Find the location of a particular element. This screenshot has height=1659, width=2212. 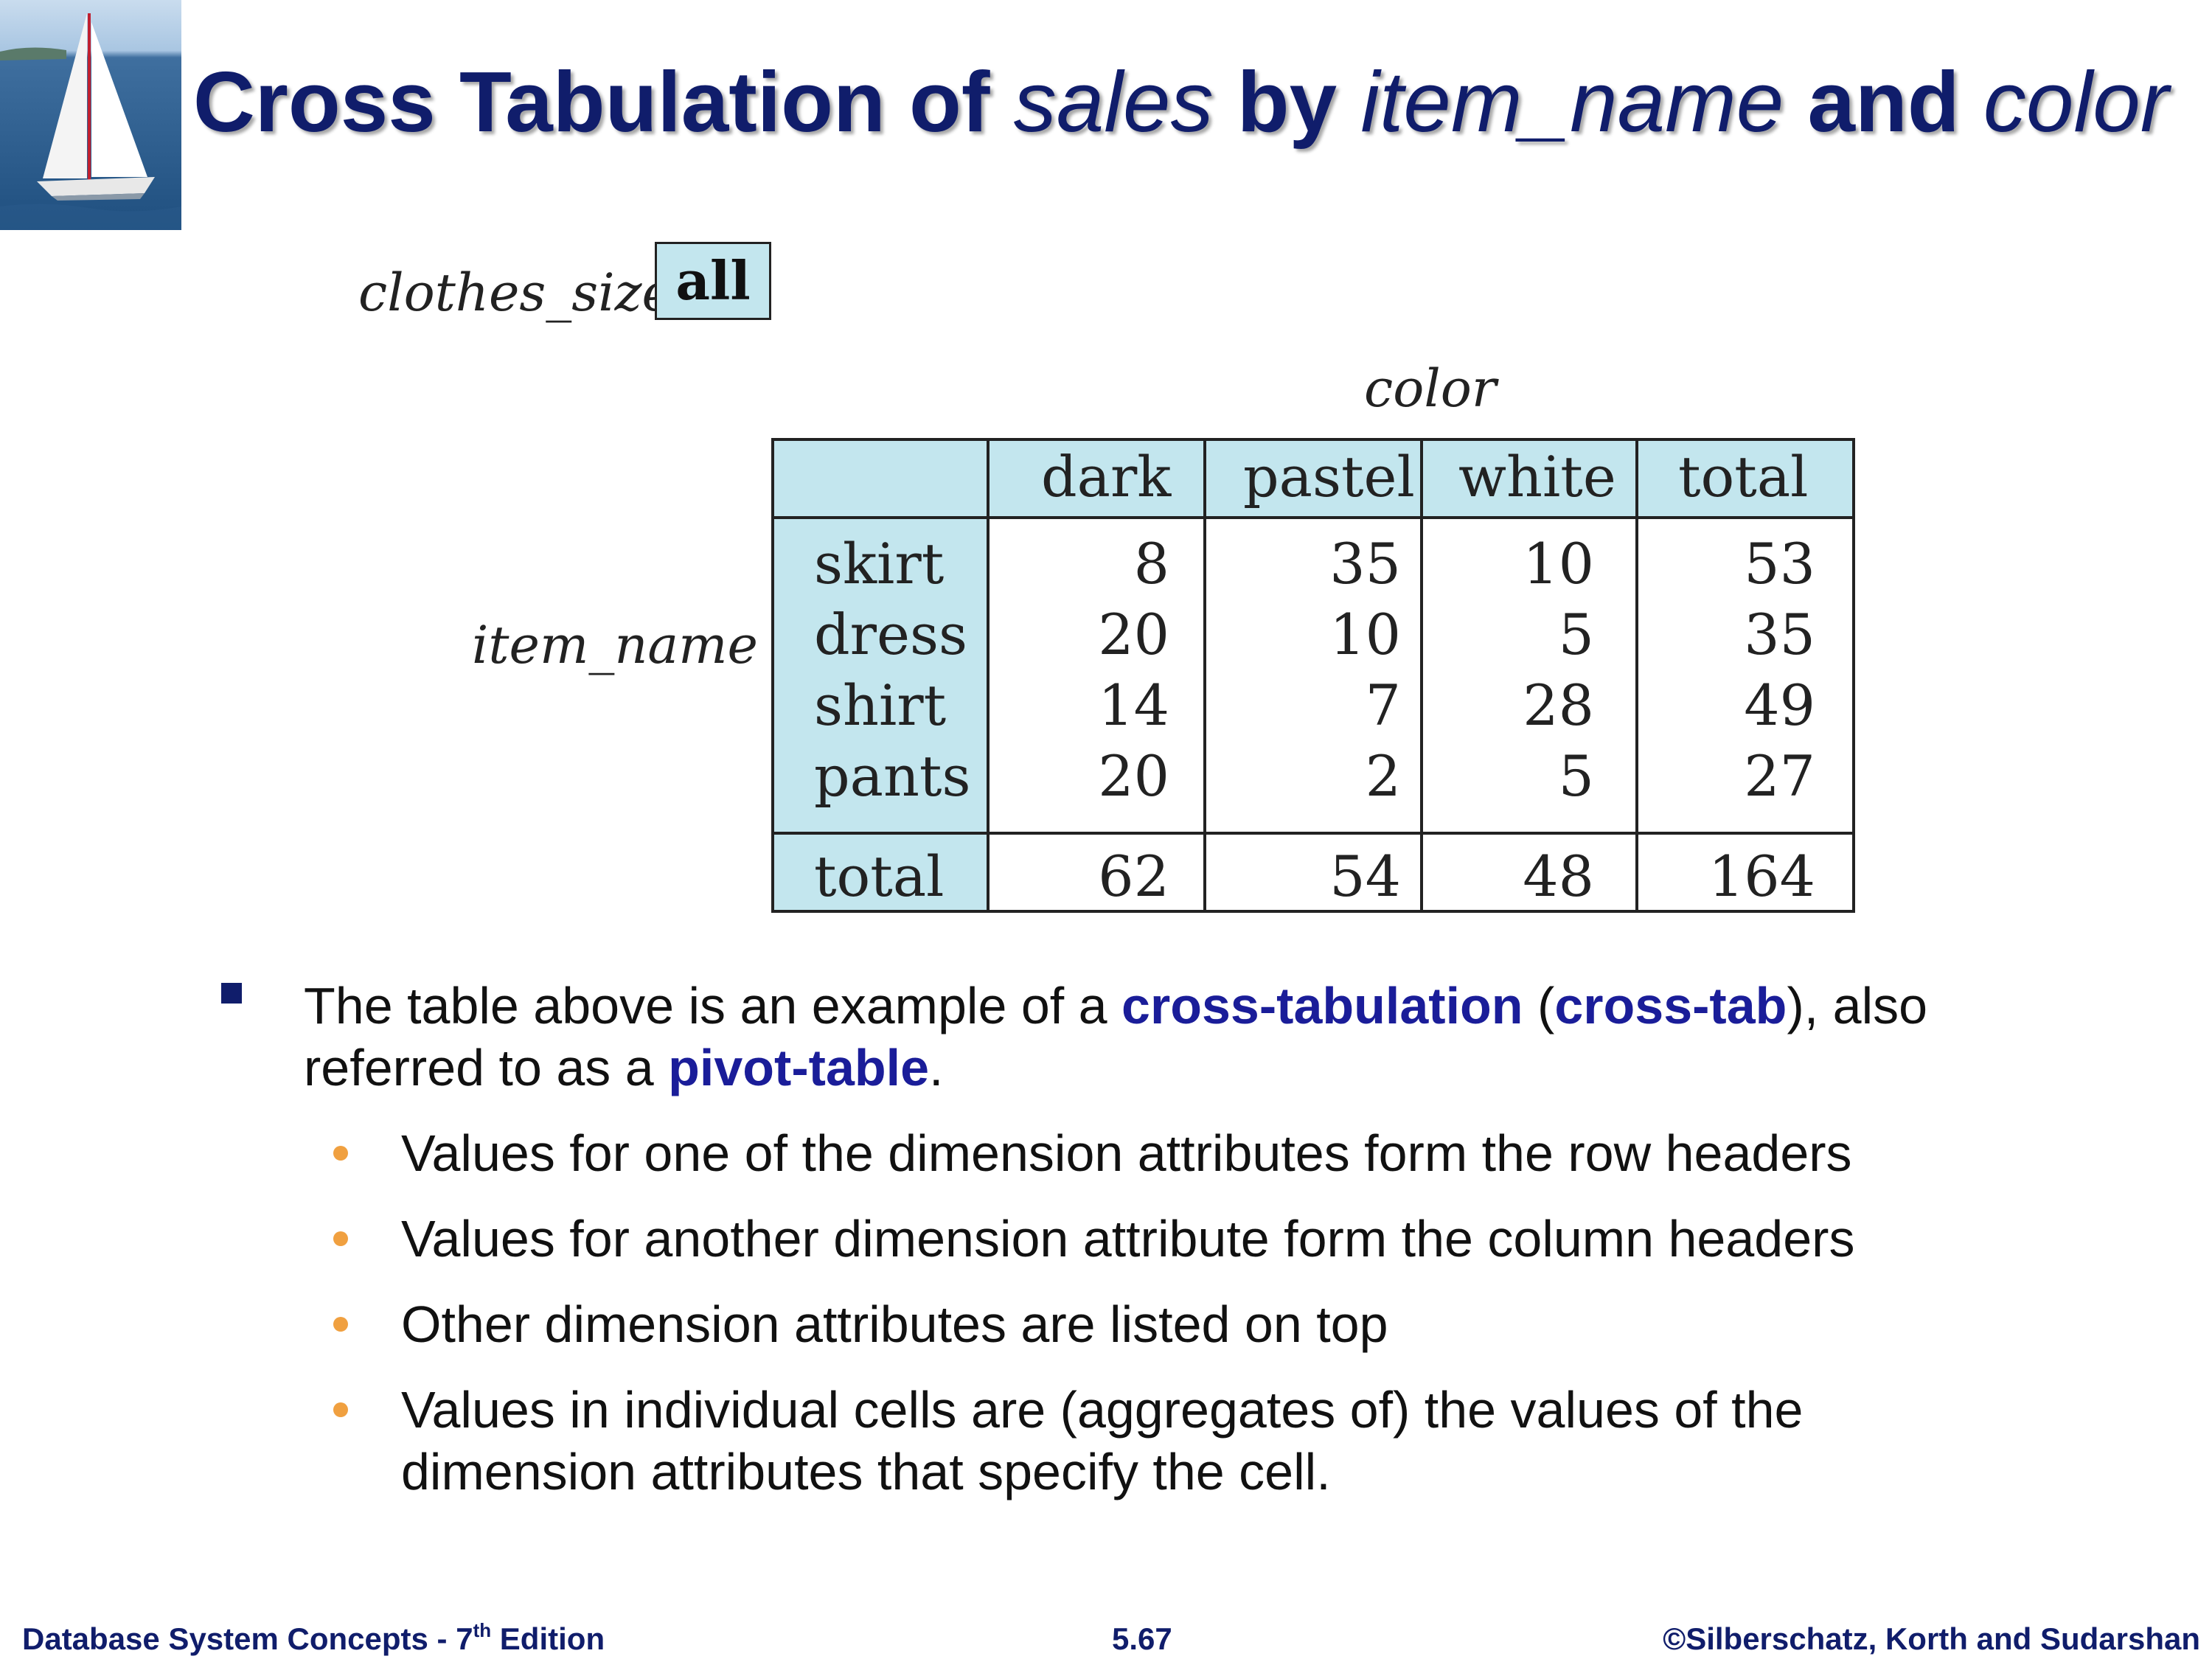

row-header: skirt is located at coordinates (879, 564).